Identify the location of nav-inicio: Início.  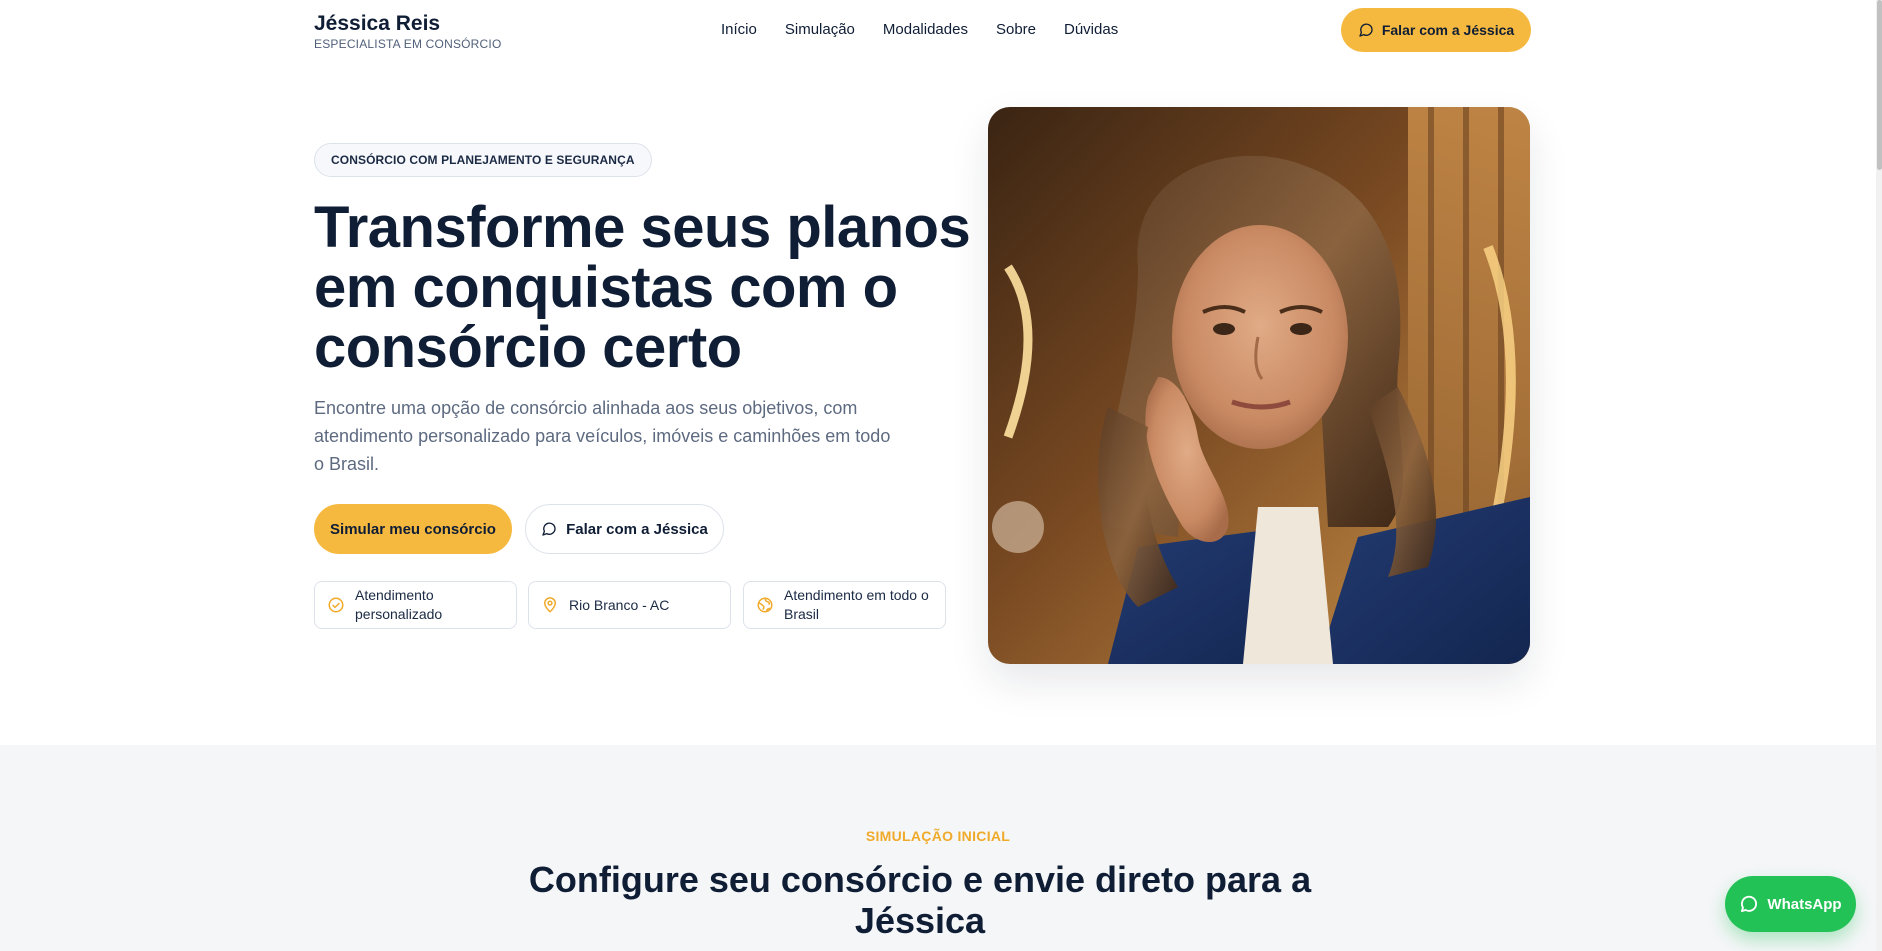
(739, 30).